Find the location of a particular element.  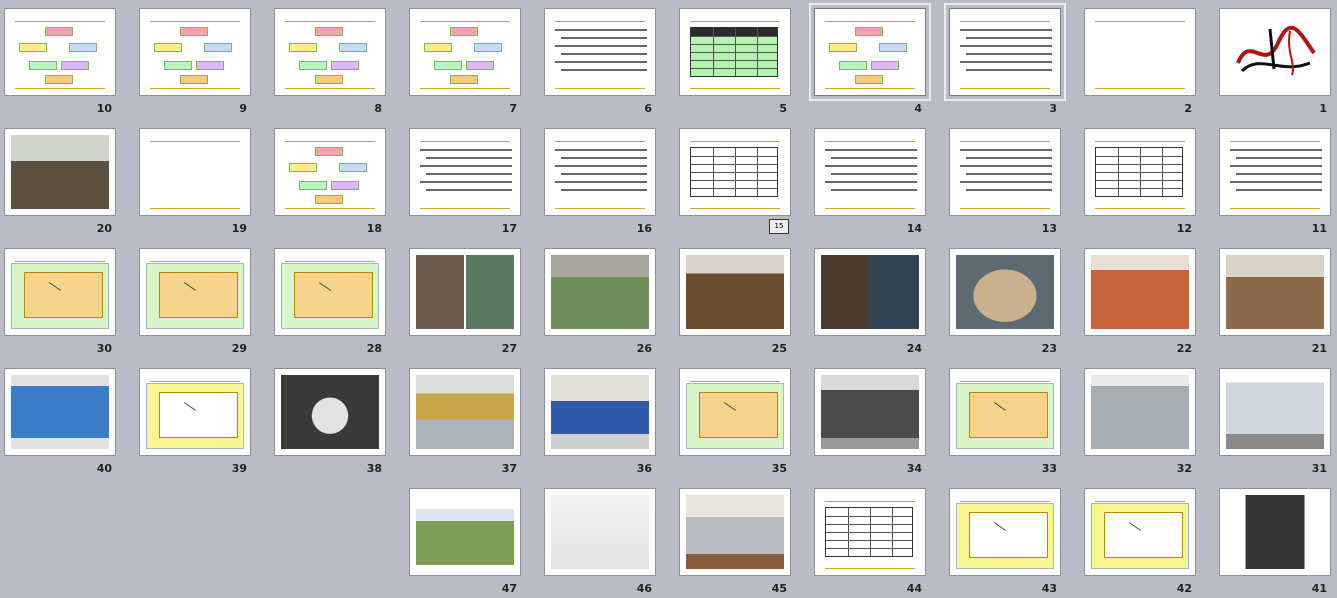

slide-30: 30 is located at coordinates (60, 303).